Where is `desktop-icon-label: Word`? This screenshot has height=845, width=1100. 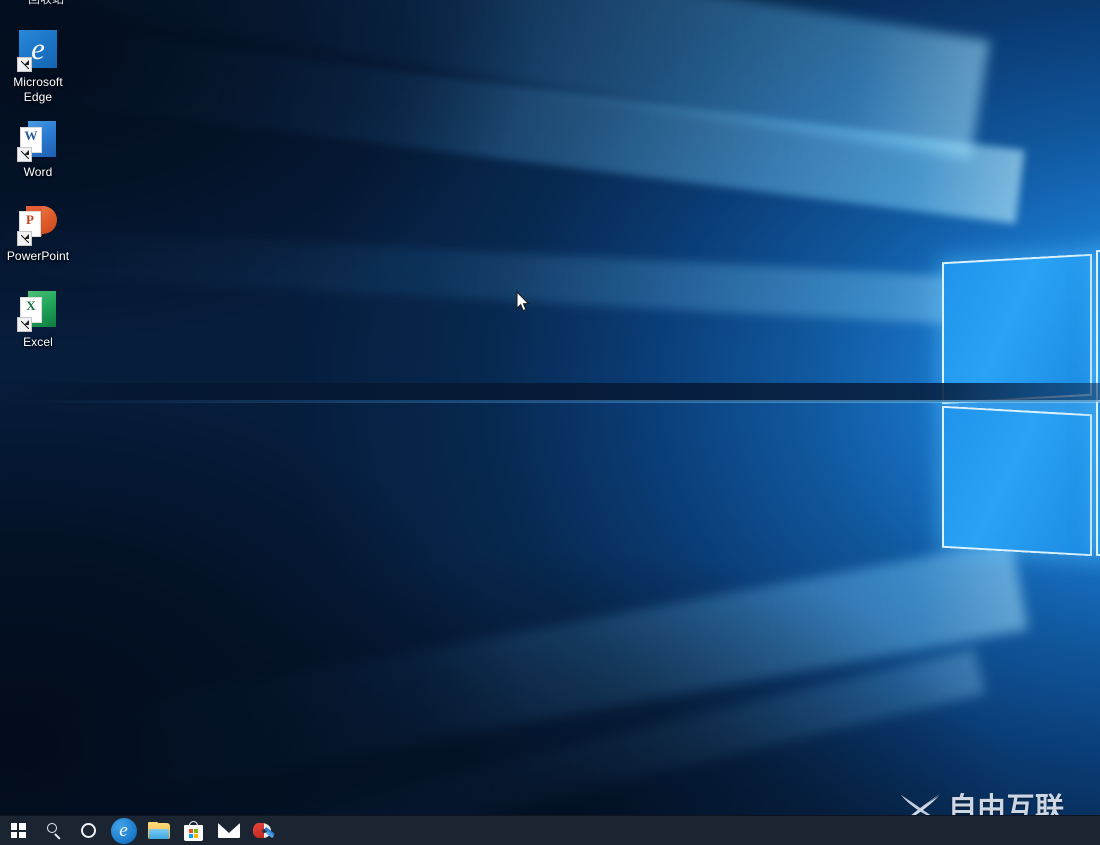 desktop-icon-label: Word is located at coordinates (38, 172).